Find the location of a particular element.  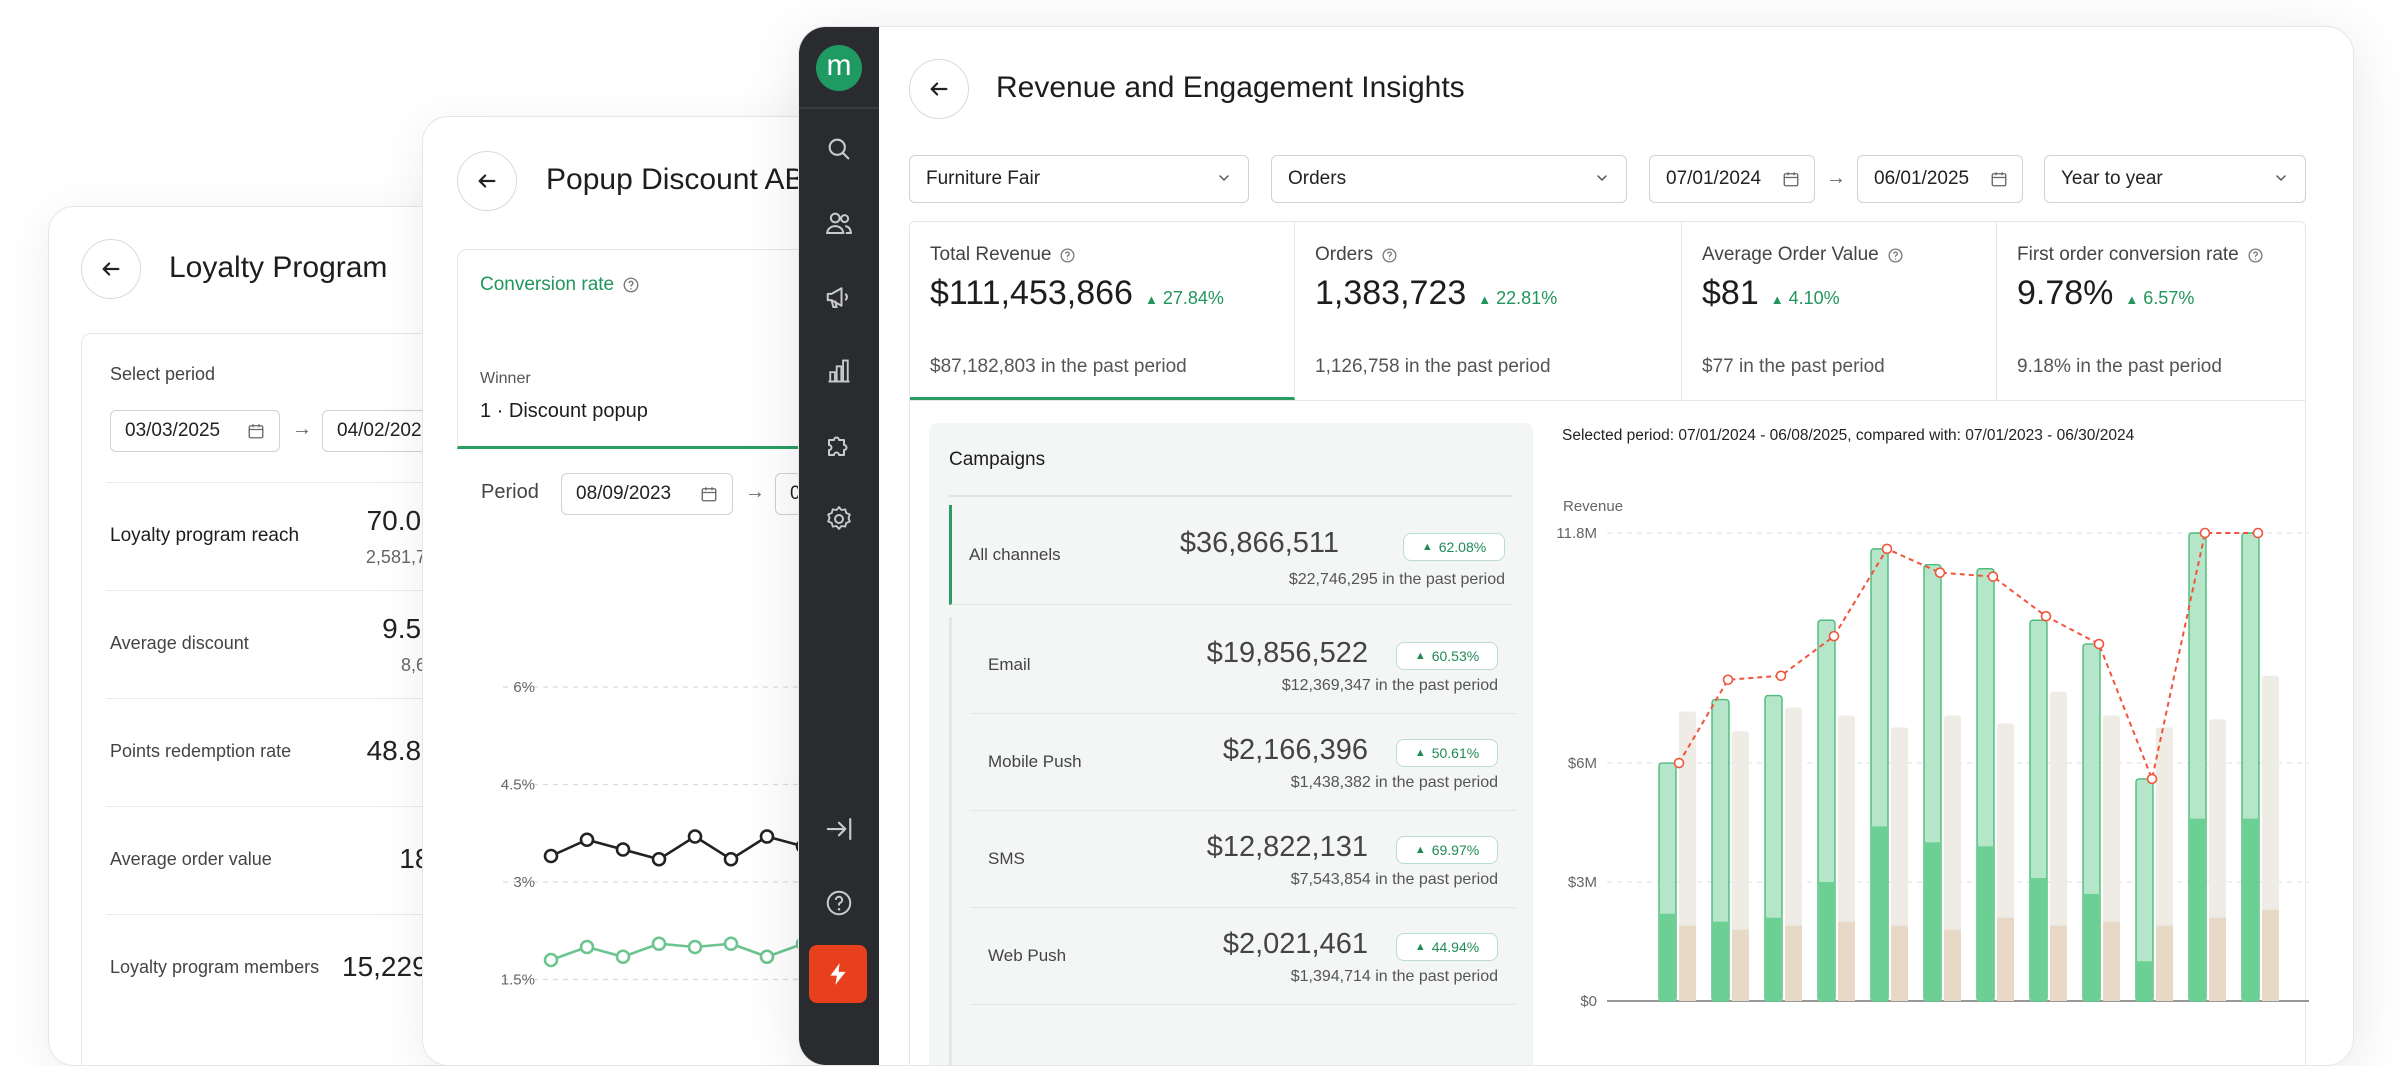

channel-prev: $12,369,347 in the past period is located at coordinates (1389, 685).